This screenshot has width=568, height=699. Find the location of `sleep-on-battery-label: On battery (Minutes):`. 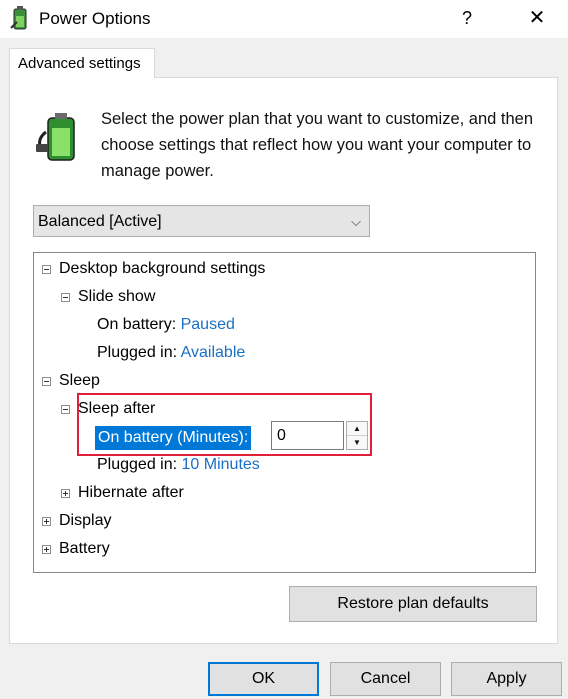

sleep-on-battery-label: On battery (Minutes): is located at coordinates (173, 438).